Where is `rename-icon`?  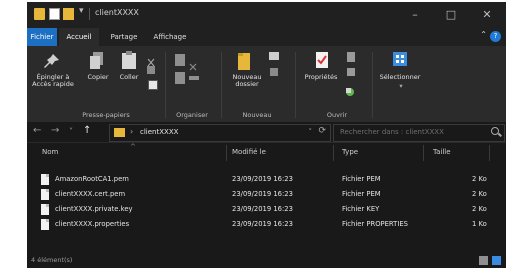
rename-icon is located at coordinates (194, 78).